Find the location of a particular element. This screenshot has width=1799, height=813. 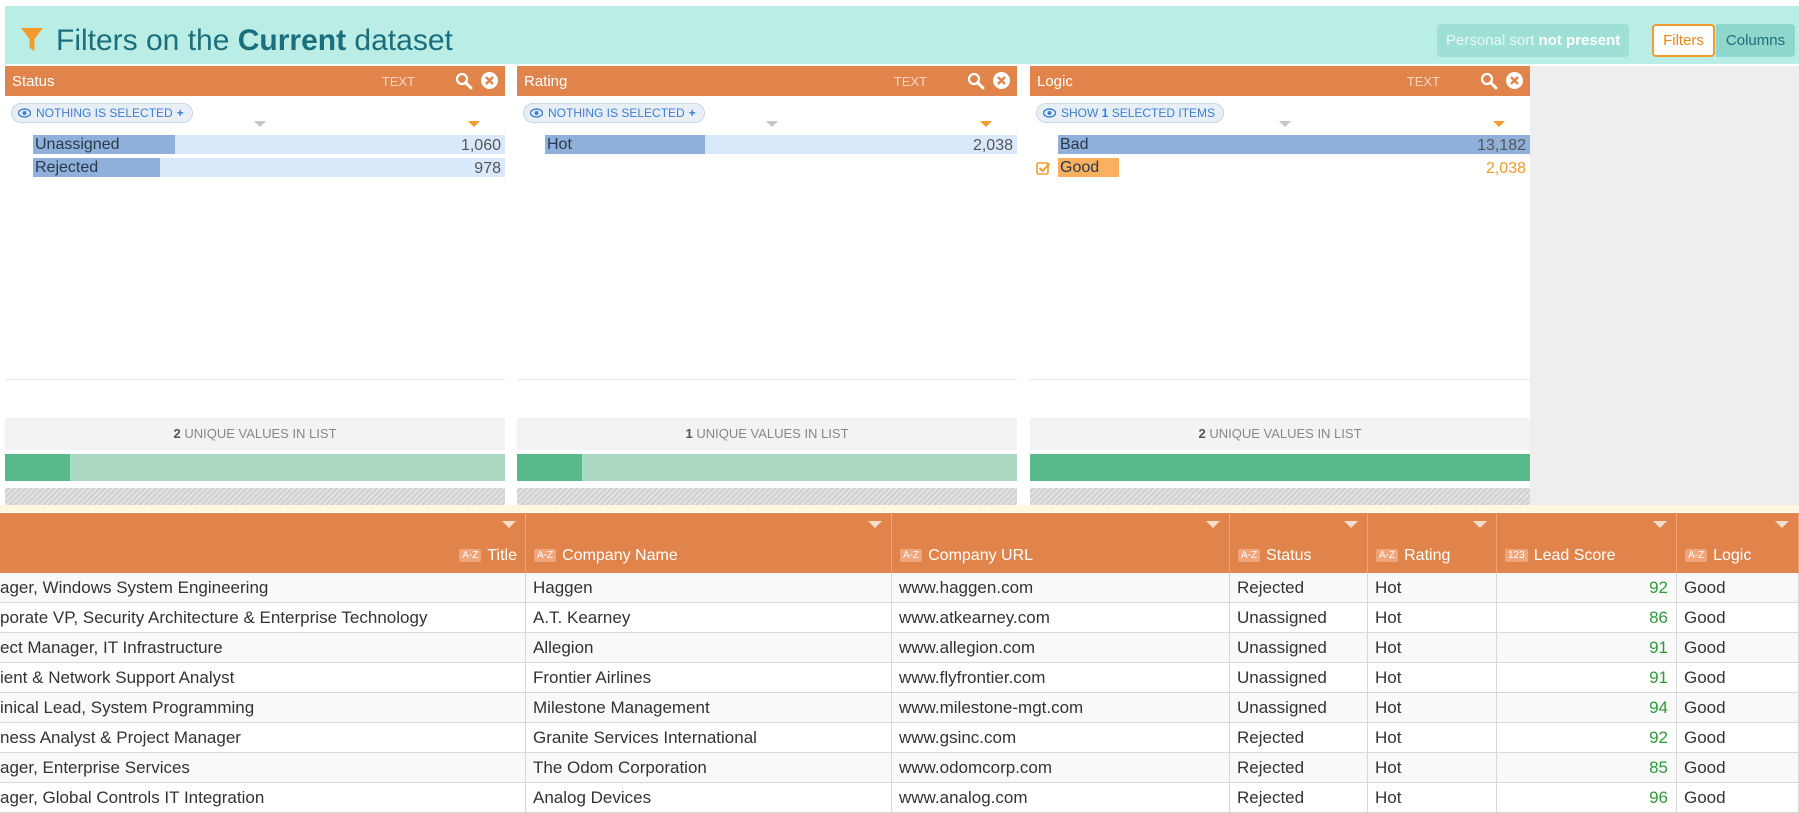

table-cell: 96 is located at coordinates (1587, 798).